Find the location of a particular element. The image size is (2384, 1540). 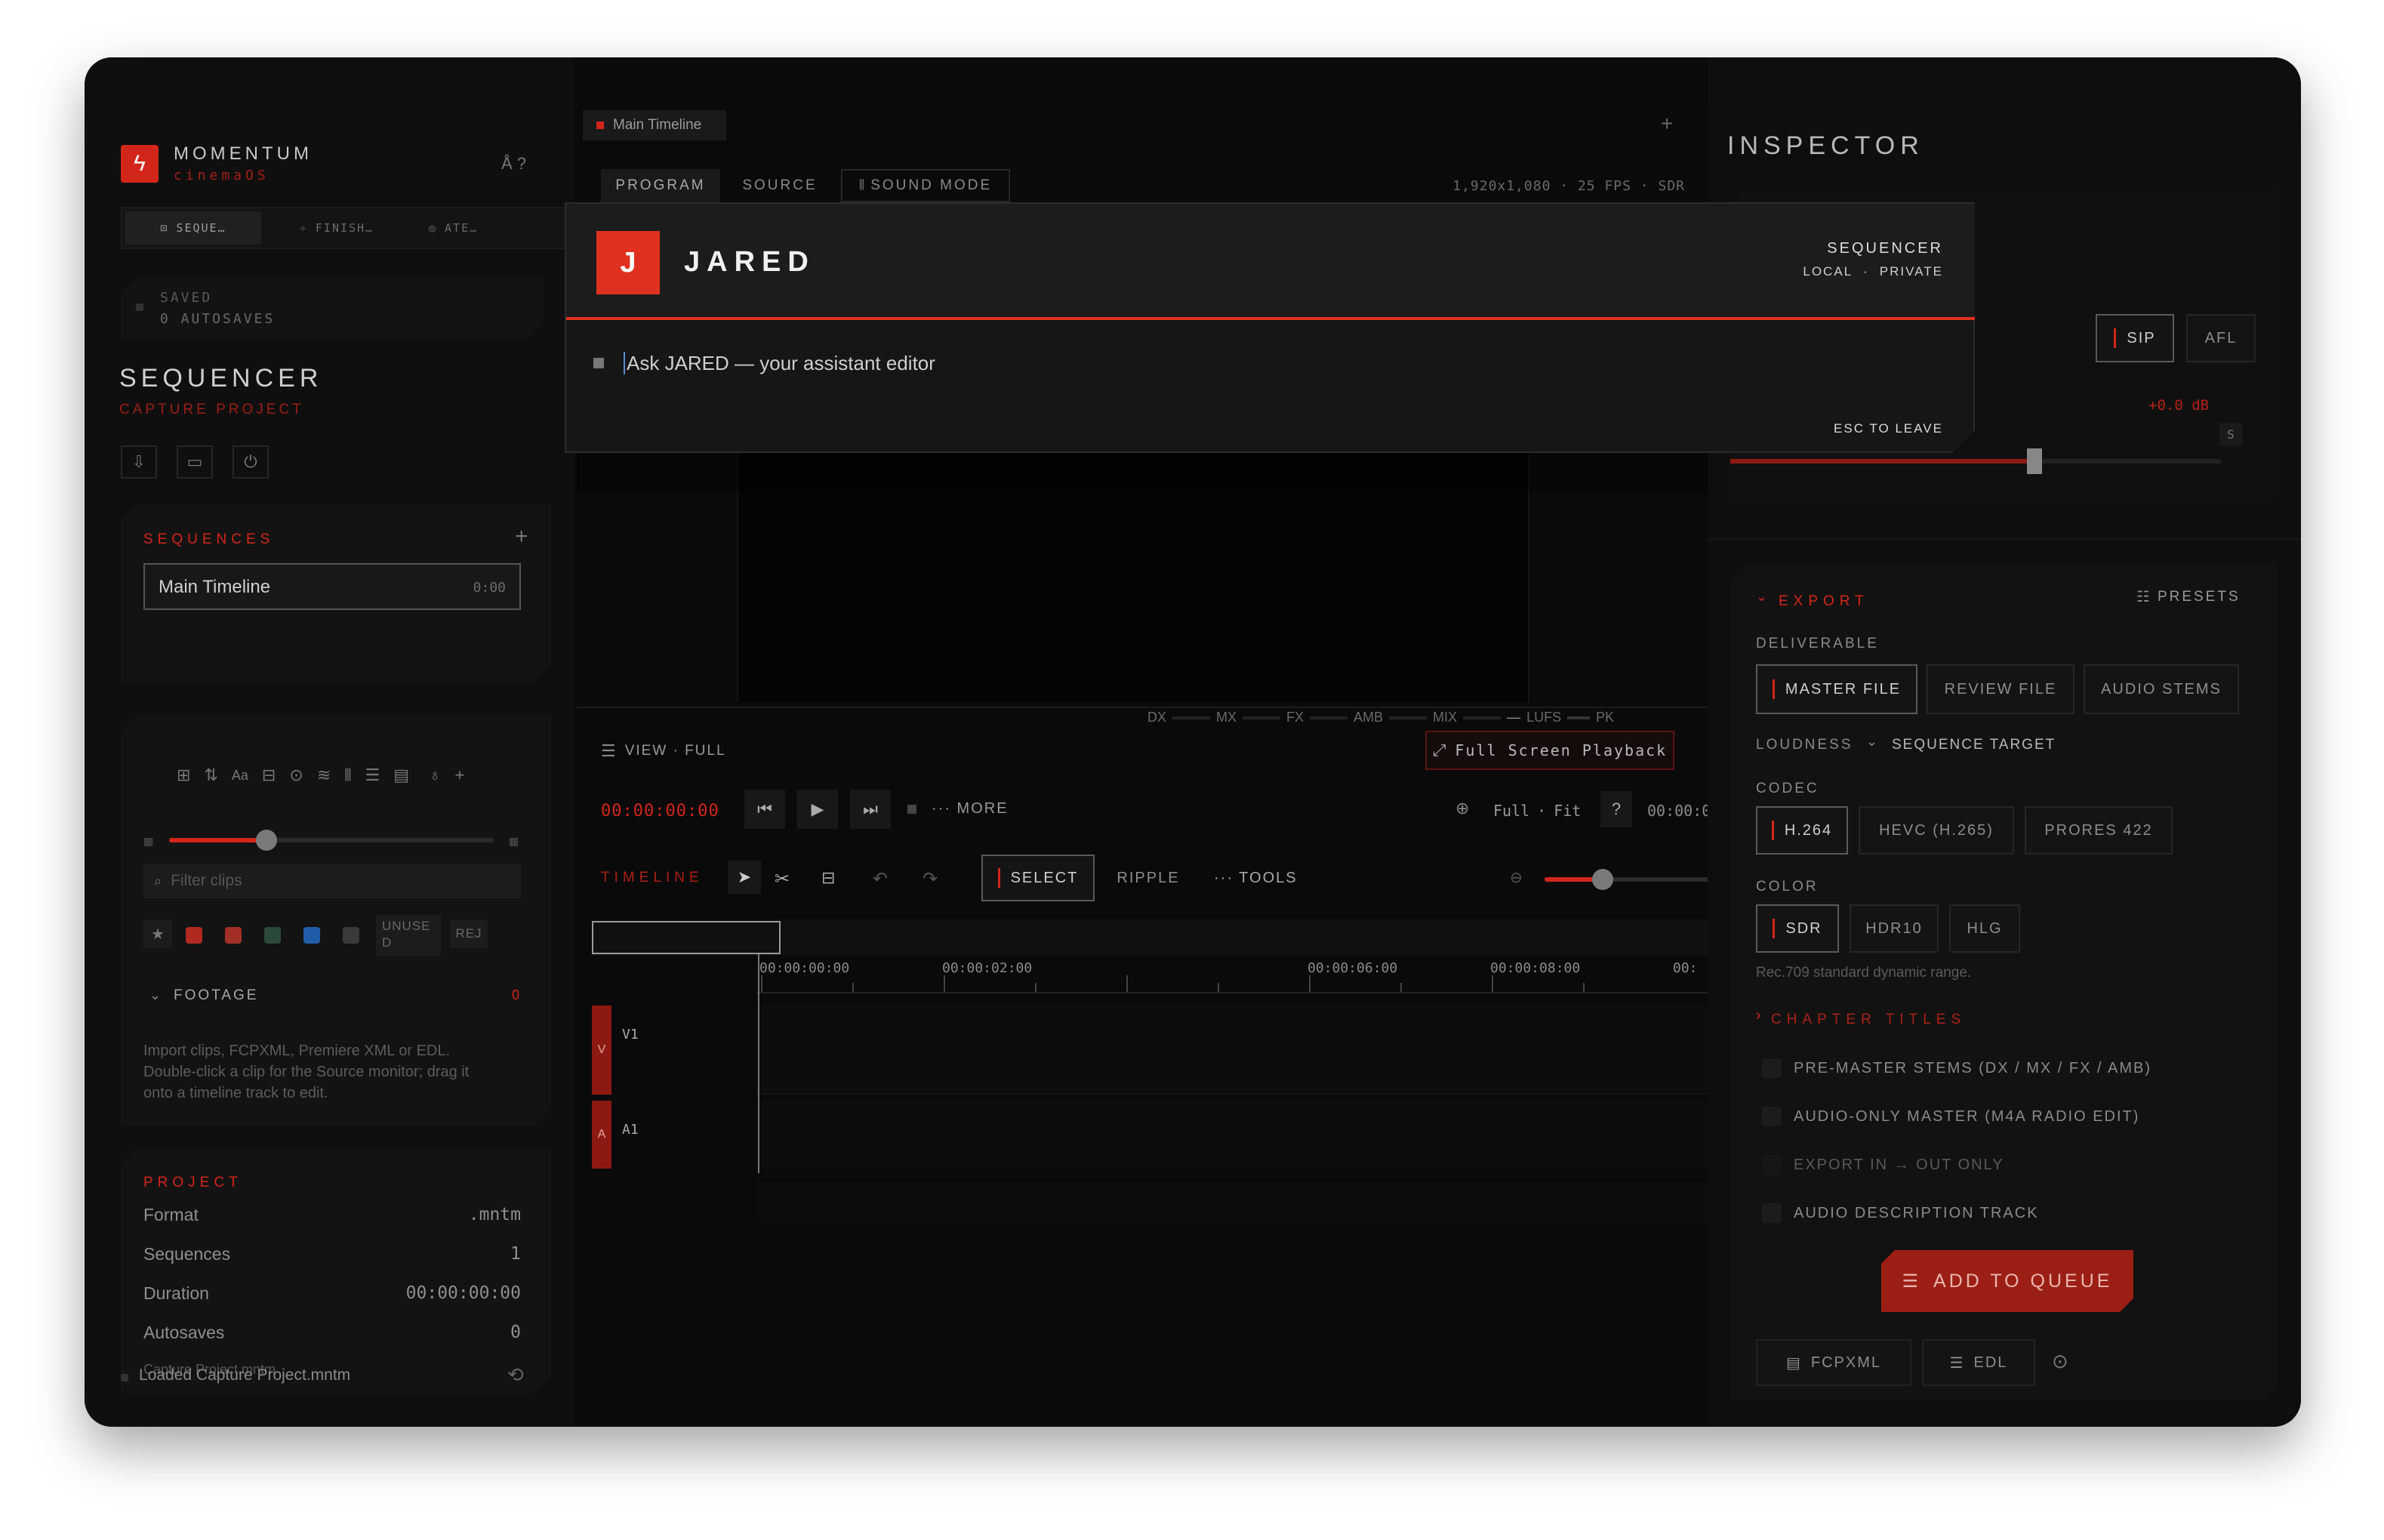

unused-filter-button: UNUSE D is located at coordinates (408, 935).